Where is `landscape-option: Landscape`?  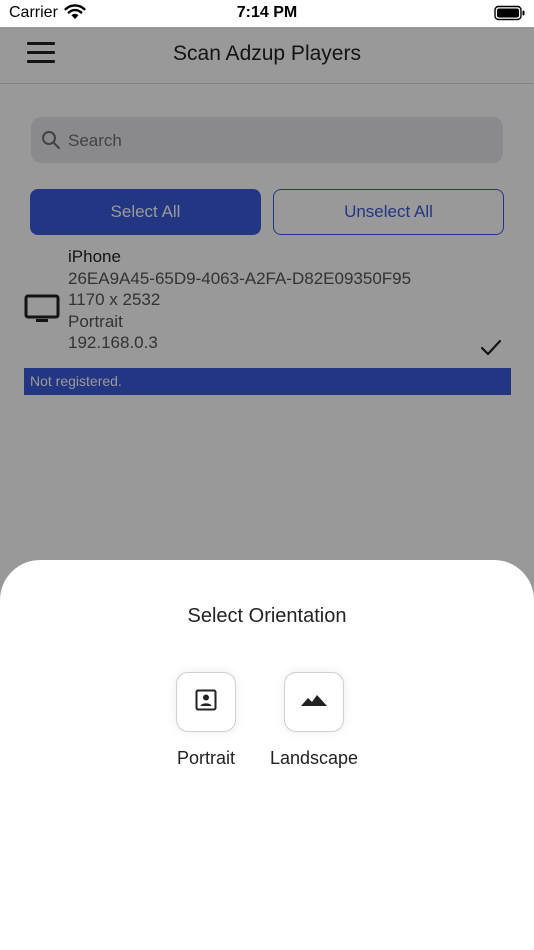
landscape-option: Landscape is located at coordinates (314, 720).